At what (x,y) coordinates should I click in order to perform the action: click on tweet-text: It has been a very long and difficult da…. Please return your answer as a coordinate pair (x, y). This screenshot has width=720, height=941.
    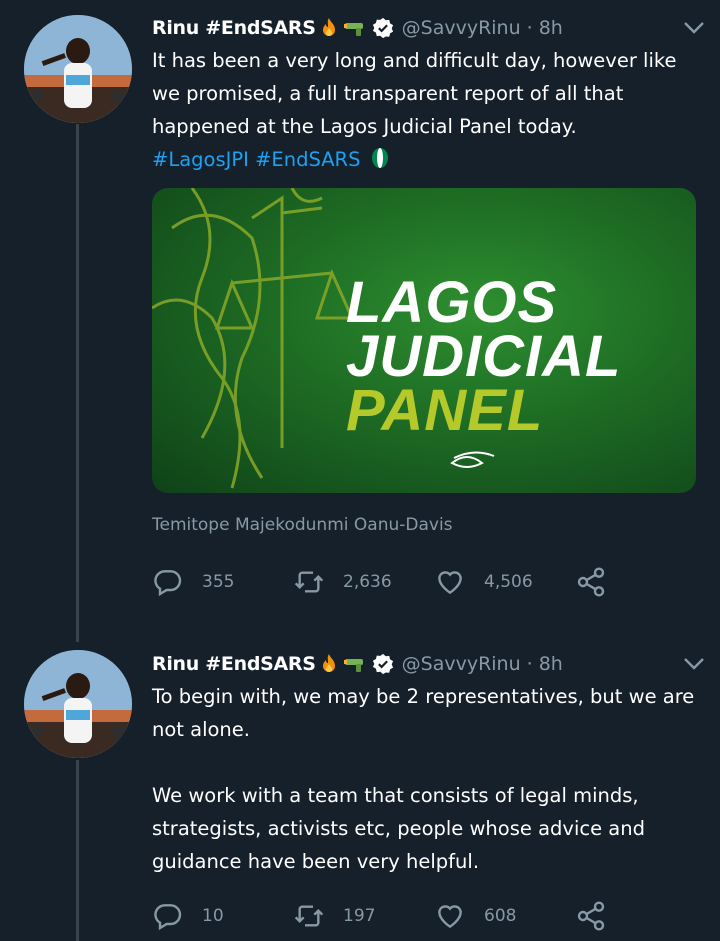
    Looking at the image, I should click on (426, 110).